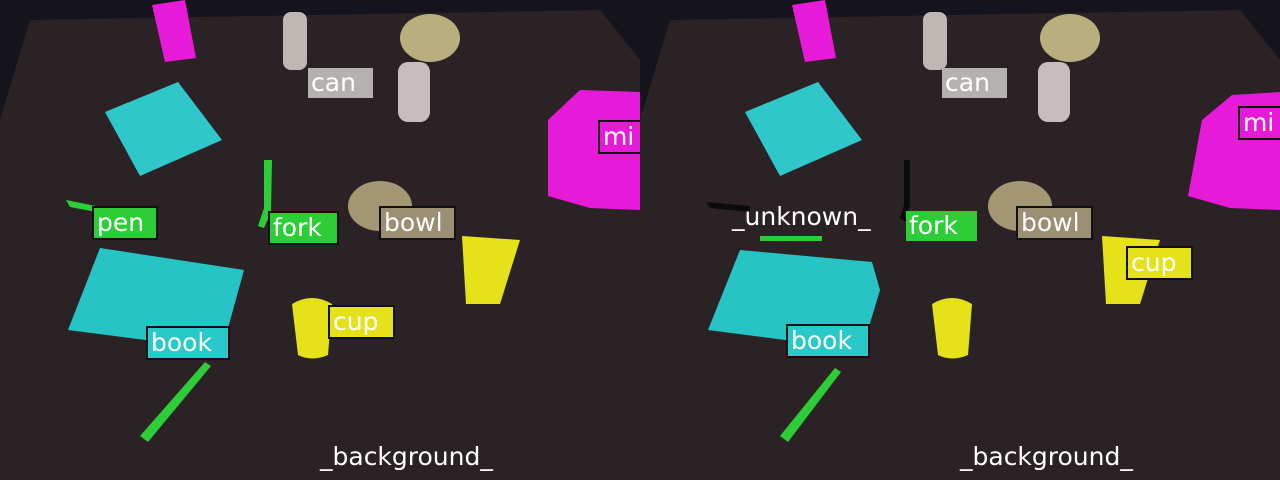  What do you see at coordinates (801, 216) in the screenshot?
I see `unknown-label: _unknown_` at bounding box center [801, 216].